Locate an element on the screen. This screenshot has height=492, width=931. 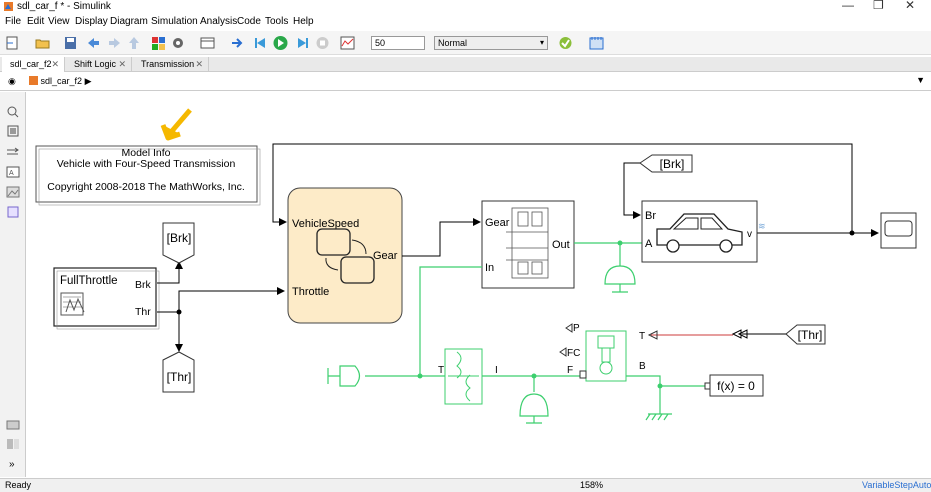
breadcrumb: ◉ sdl_car_f2 ▶ ▼ is located at coordinates (465, 82).